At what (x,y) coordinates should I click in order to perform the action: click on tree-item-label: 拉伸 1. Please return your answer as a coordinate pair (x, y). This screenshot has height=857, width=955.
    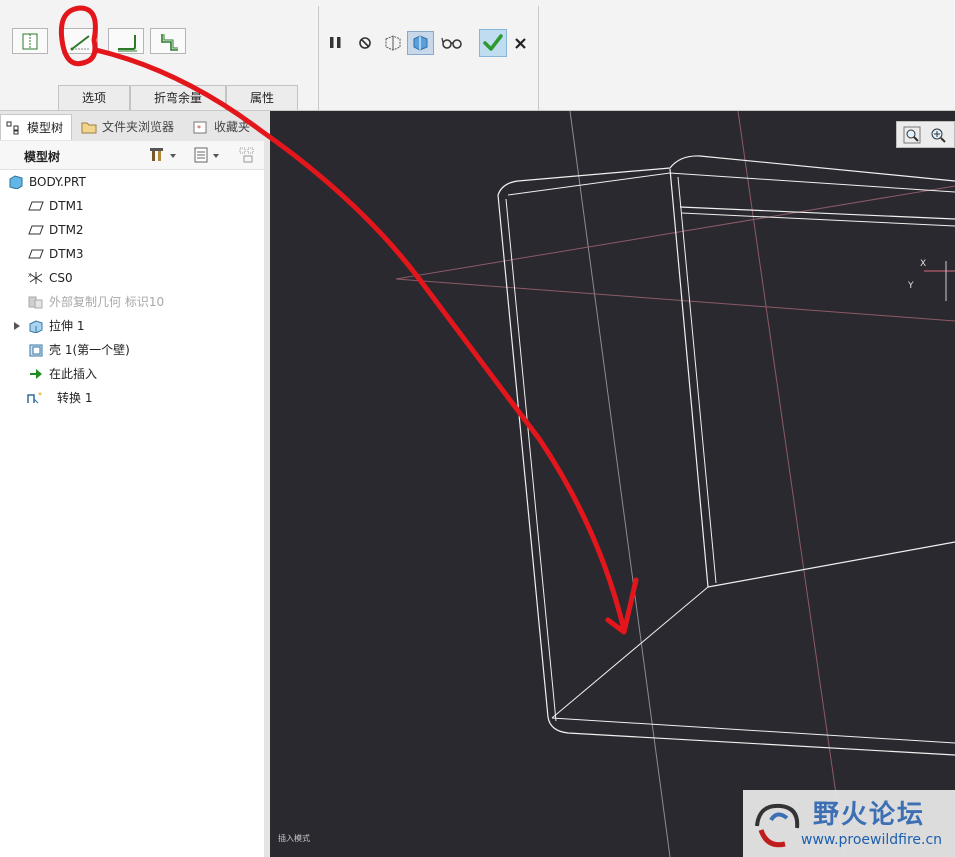
    Looking at the image, I should click on (67, 326).